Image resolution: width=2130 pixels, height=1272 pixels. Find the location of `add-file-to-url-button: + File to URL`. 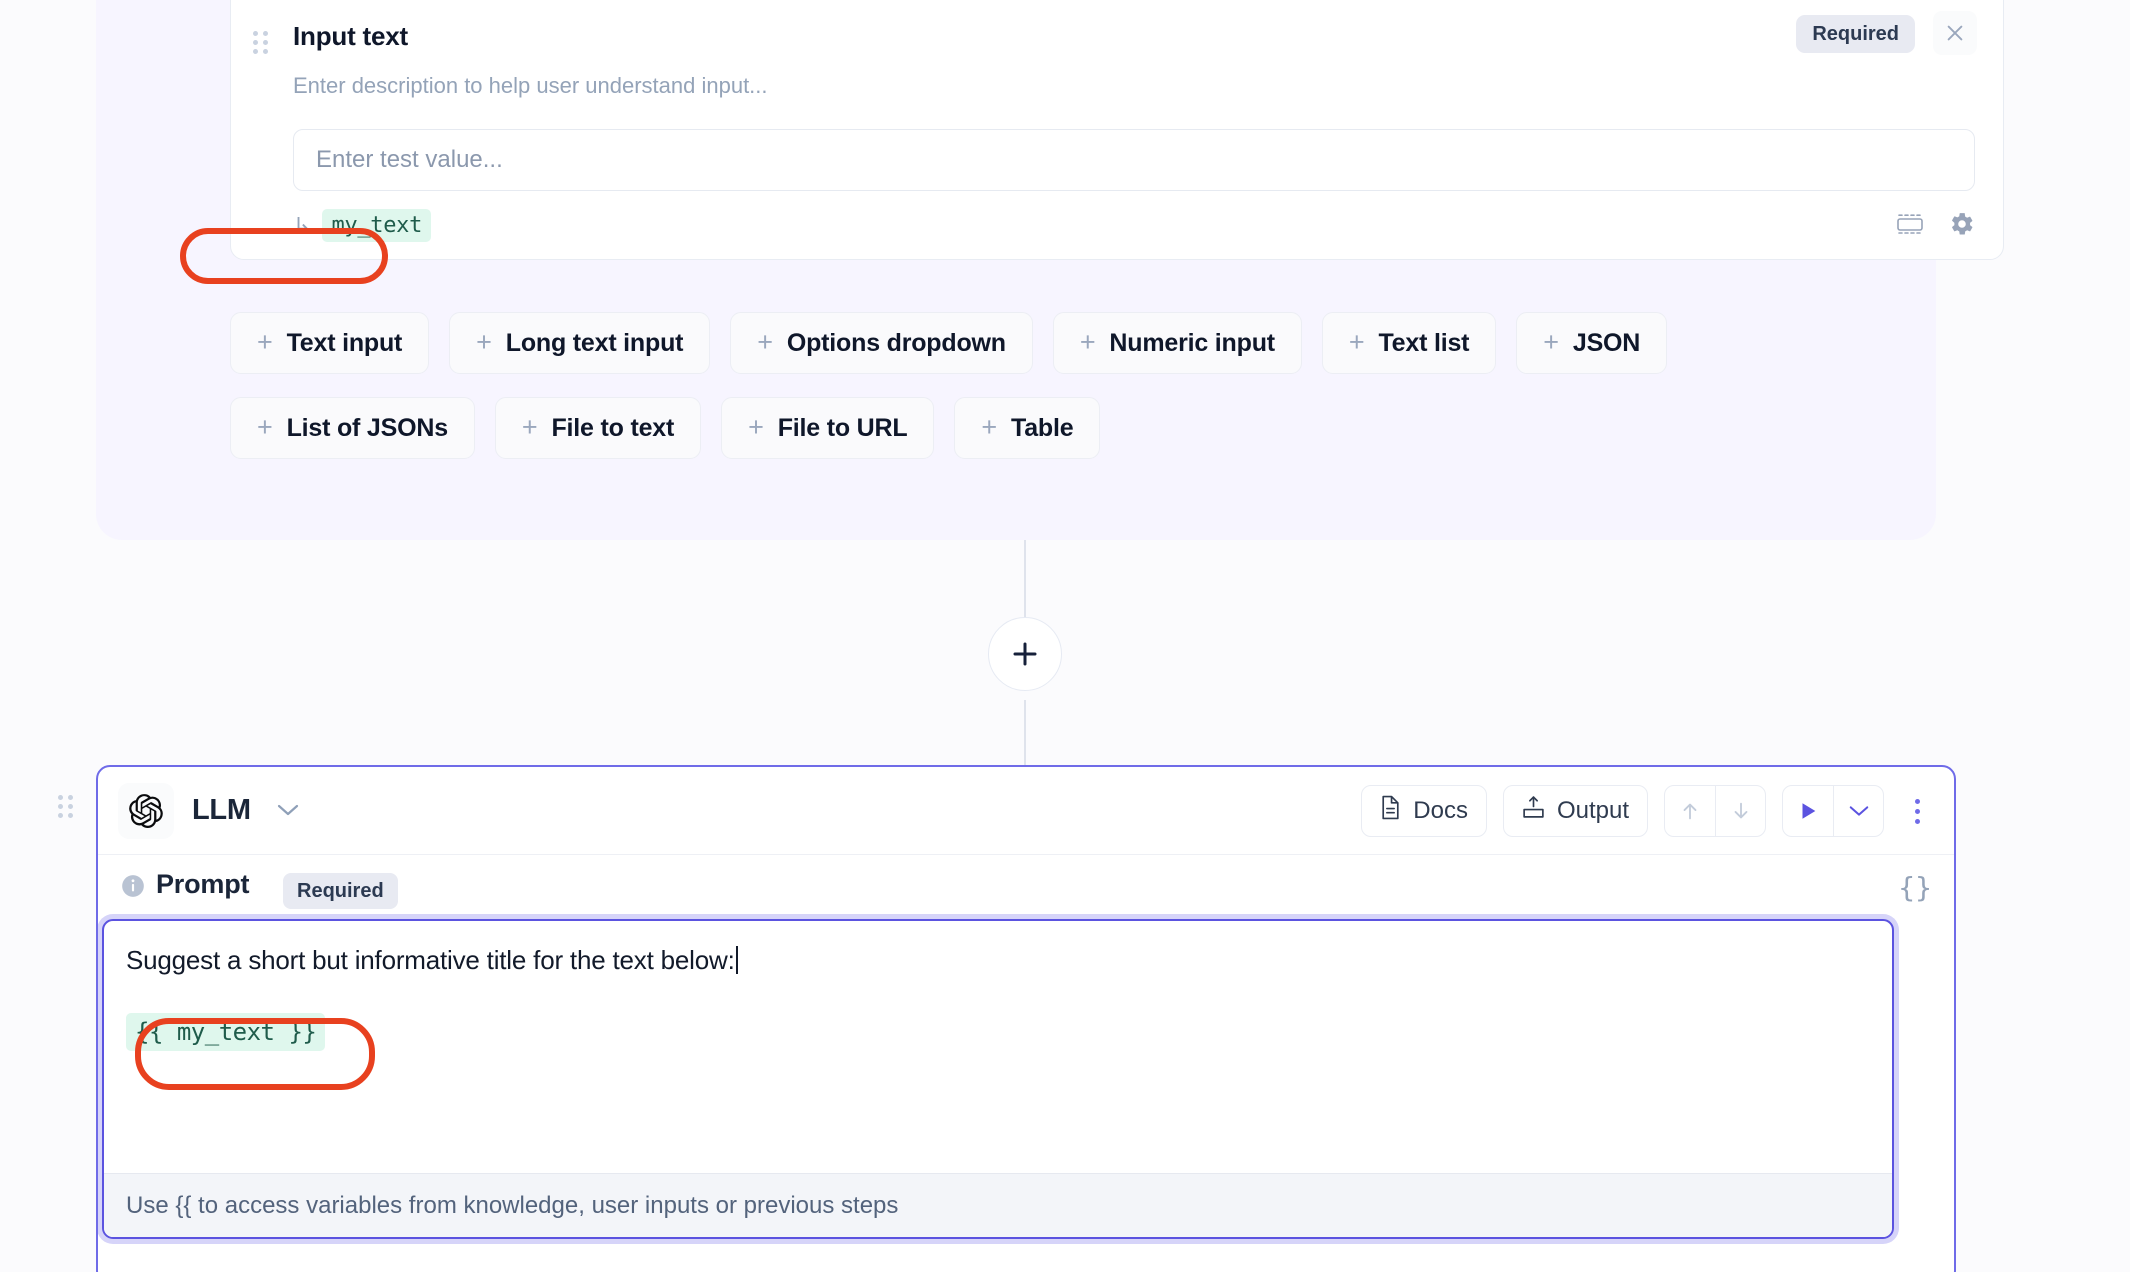

add-file-to-url-button: + File to URL is located at coordinates (828, 428).